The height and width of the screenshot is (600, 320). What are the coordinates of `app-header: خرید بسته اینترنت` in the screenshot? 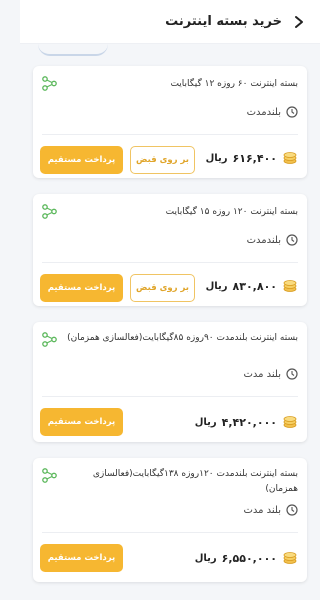 It's located at (170, 22).